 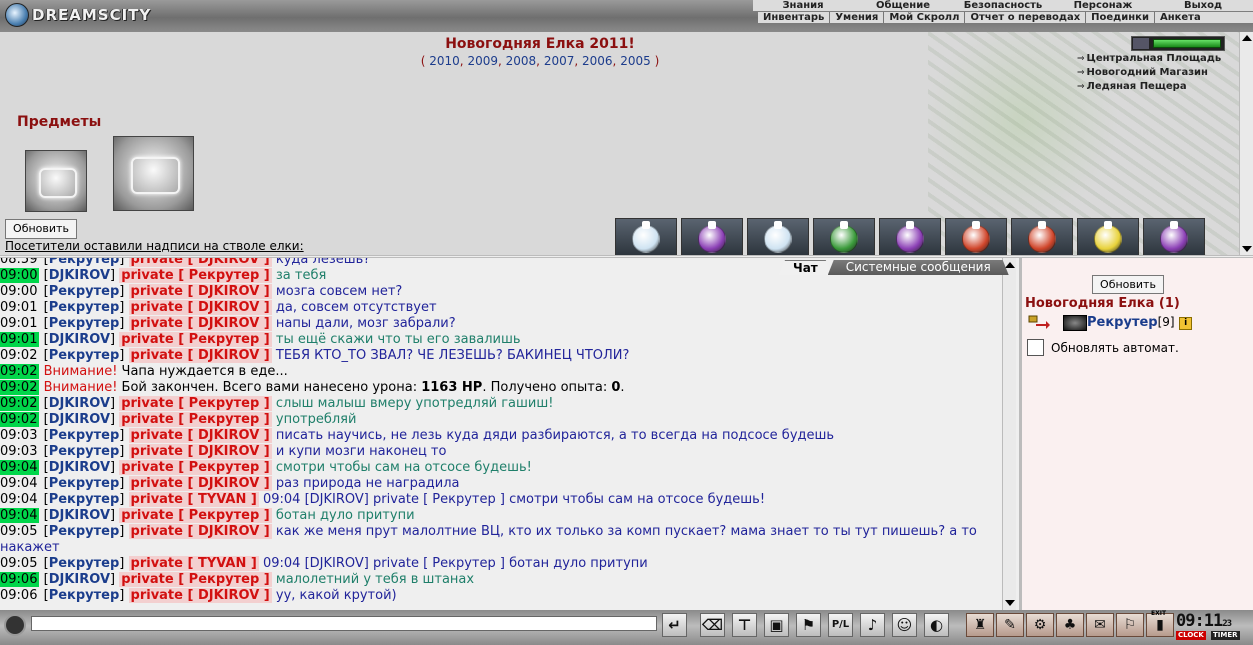 What do you see at coordinates (1140, 322) in the screenshot?
I see `user-name-link: Рекрутер[9] i` at bounding box center [1140, 322].